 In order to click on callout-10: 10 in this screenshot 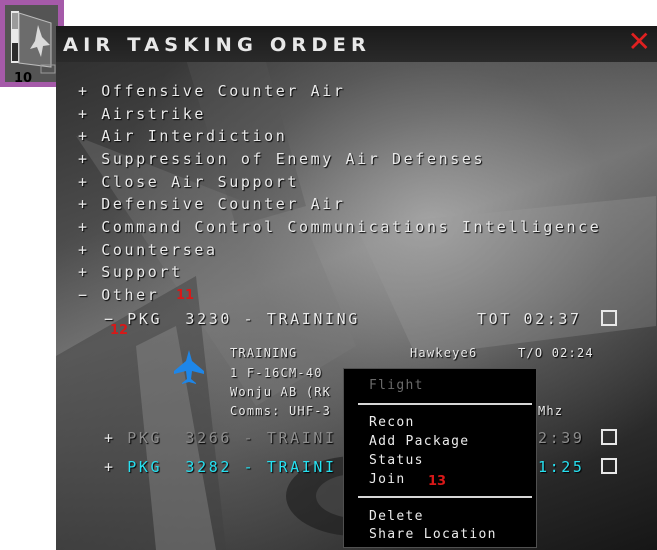, I will do `click(23, 78)`.